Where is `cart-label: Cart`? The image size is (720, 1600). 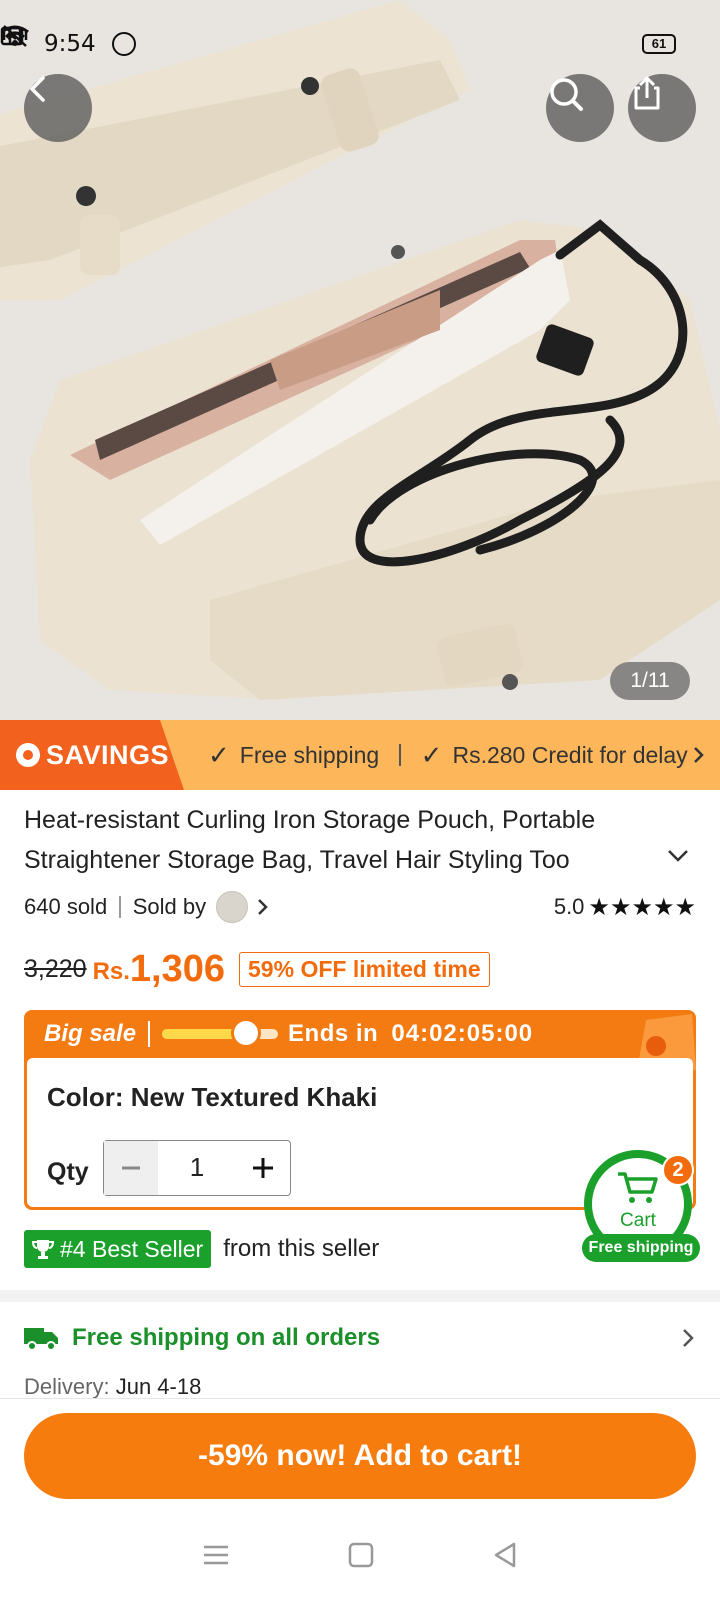 cart-label: Cart is located at coordinates (638, 1220).